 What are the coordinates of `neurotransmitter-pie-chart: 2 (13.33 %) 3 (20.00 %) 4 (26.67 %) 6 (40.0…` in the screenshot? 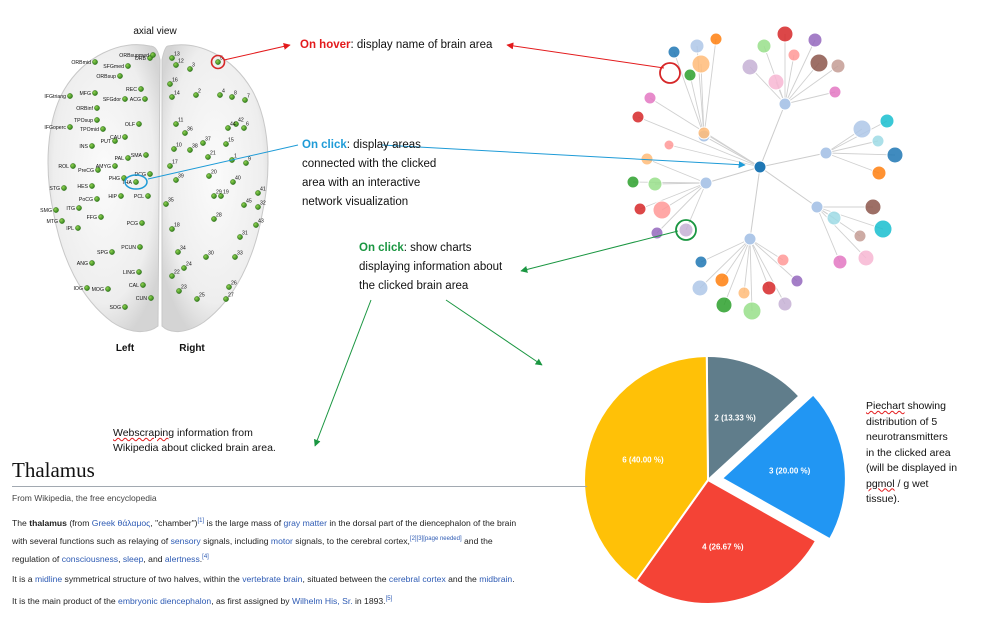 It's located at (715, 479).